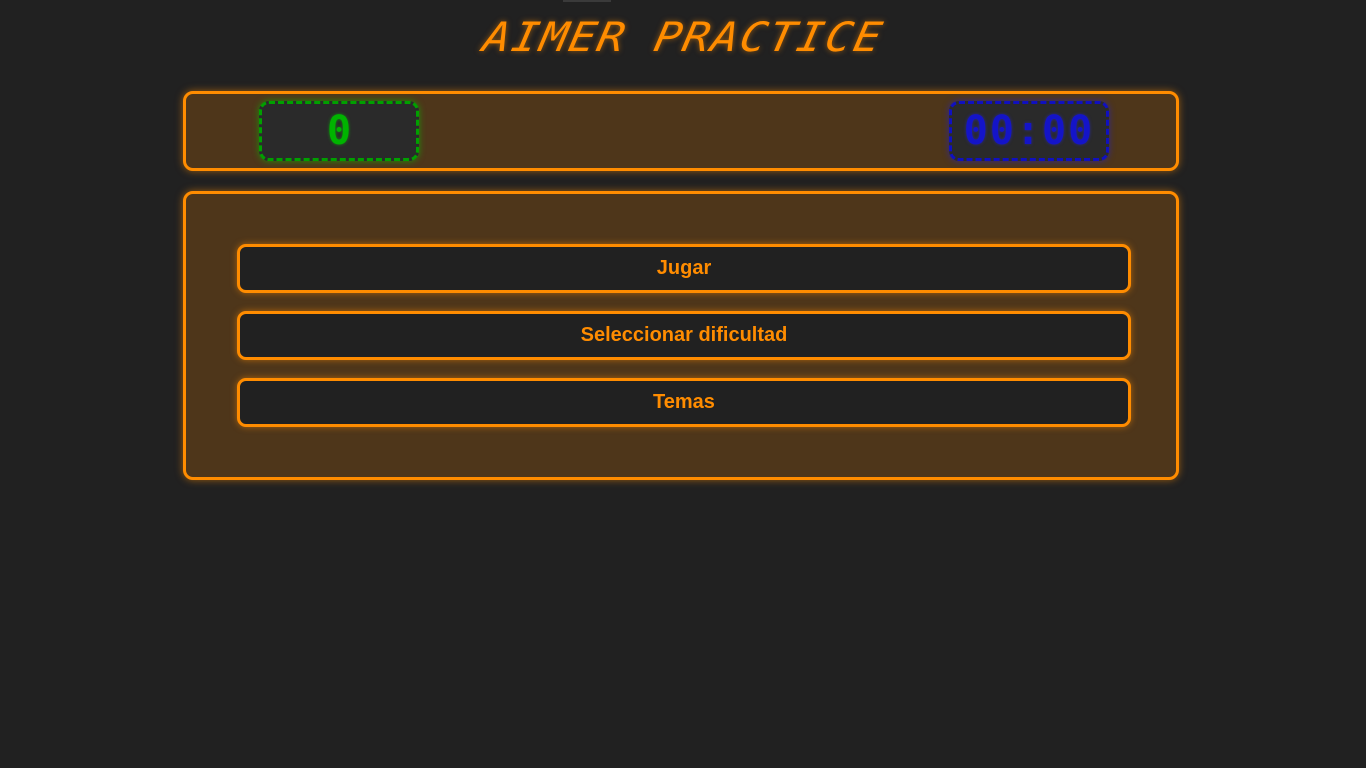  Describe the element at coordinates (684, 335) in the screenshot. I see `select-difficulty-button: Seleccionar dificultad` at that location.